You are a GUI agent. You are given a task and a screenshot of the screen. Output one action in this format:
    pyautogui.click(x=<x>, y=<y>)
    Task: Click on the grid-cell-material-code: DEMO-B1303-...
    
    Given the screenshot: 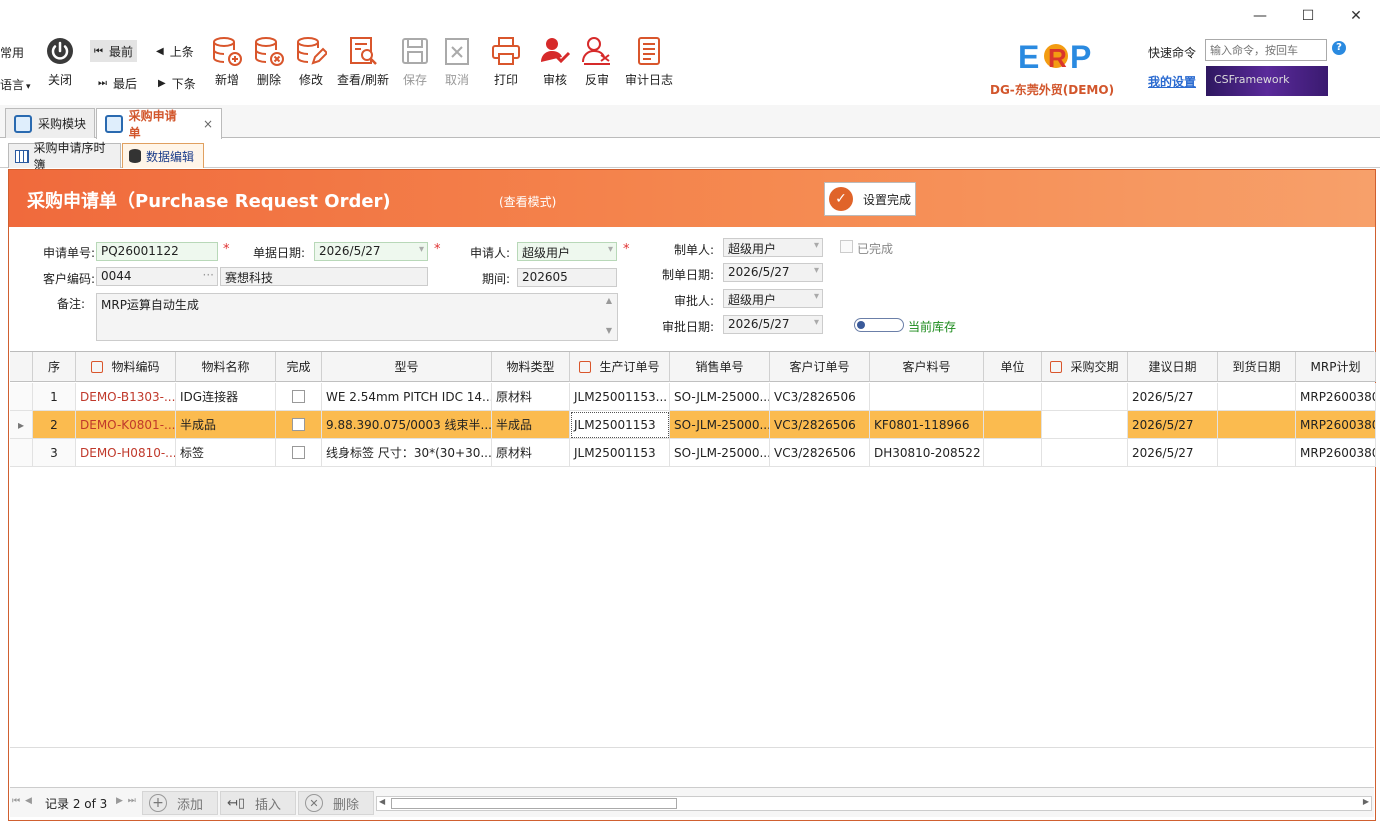 What is the action you would take?
    pyautogui.click(x=126, y=397)
    